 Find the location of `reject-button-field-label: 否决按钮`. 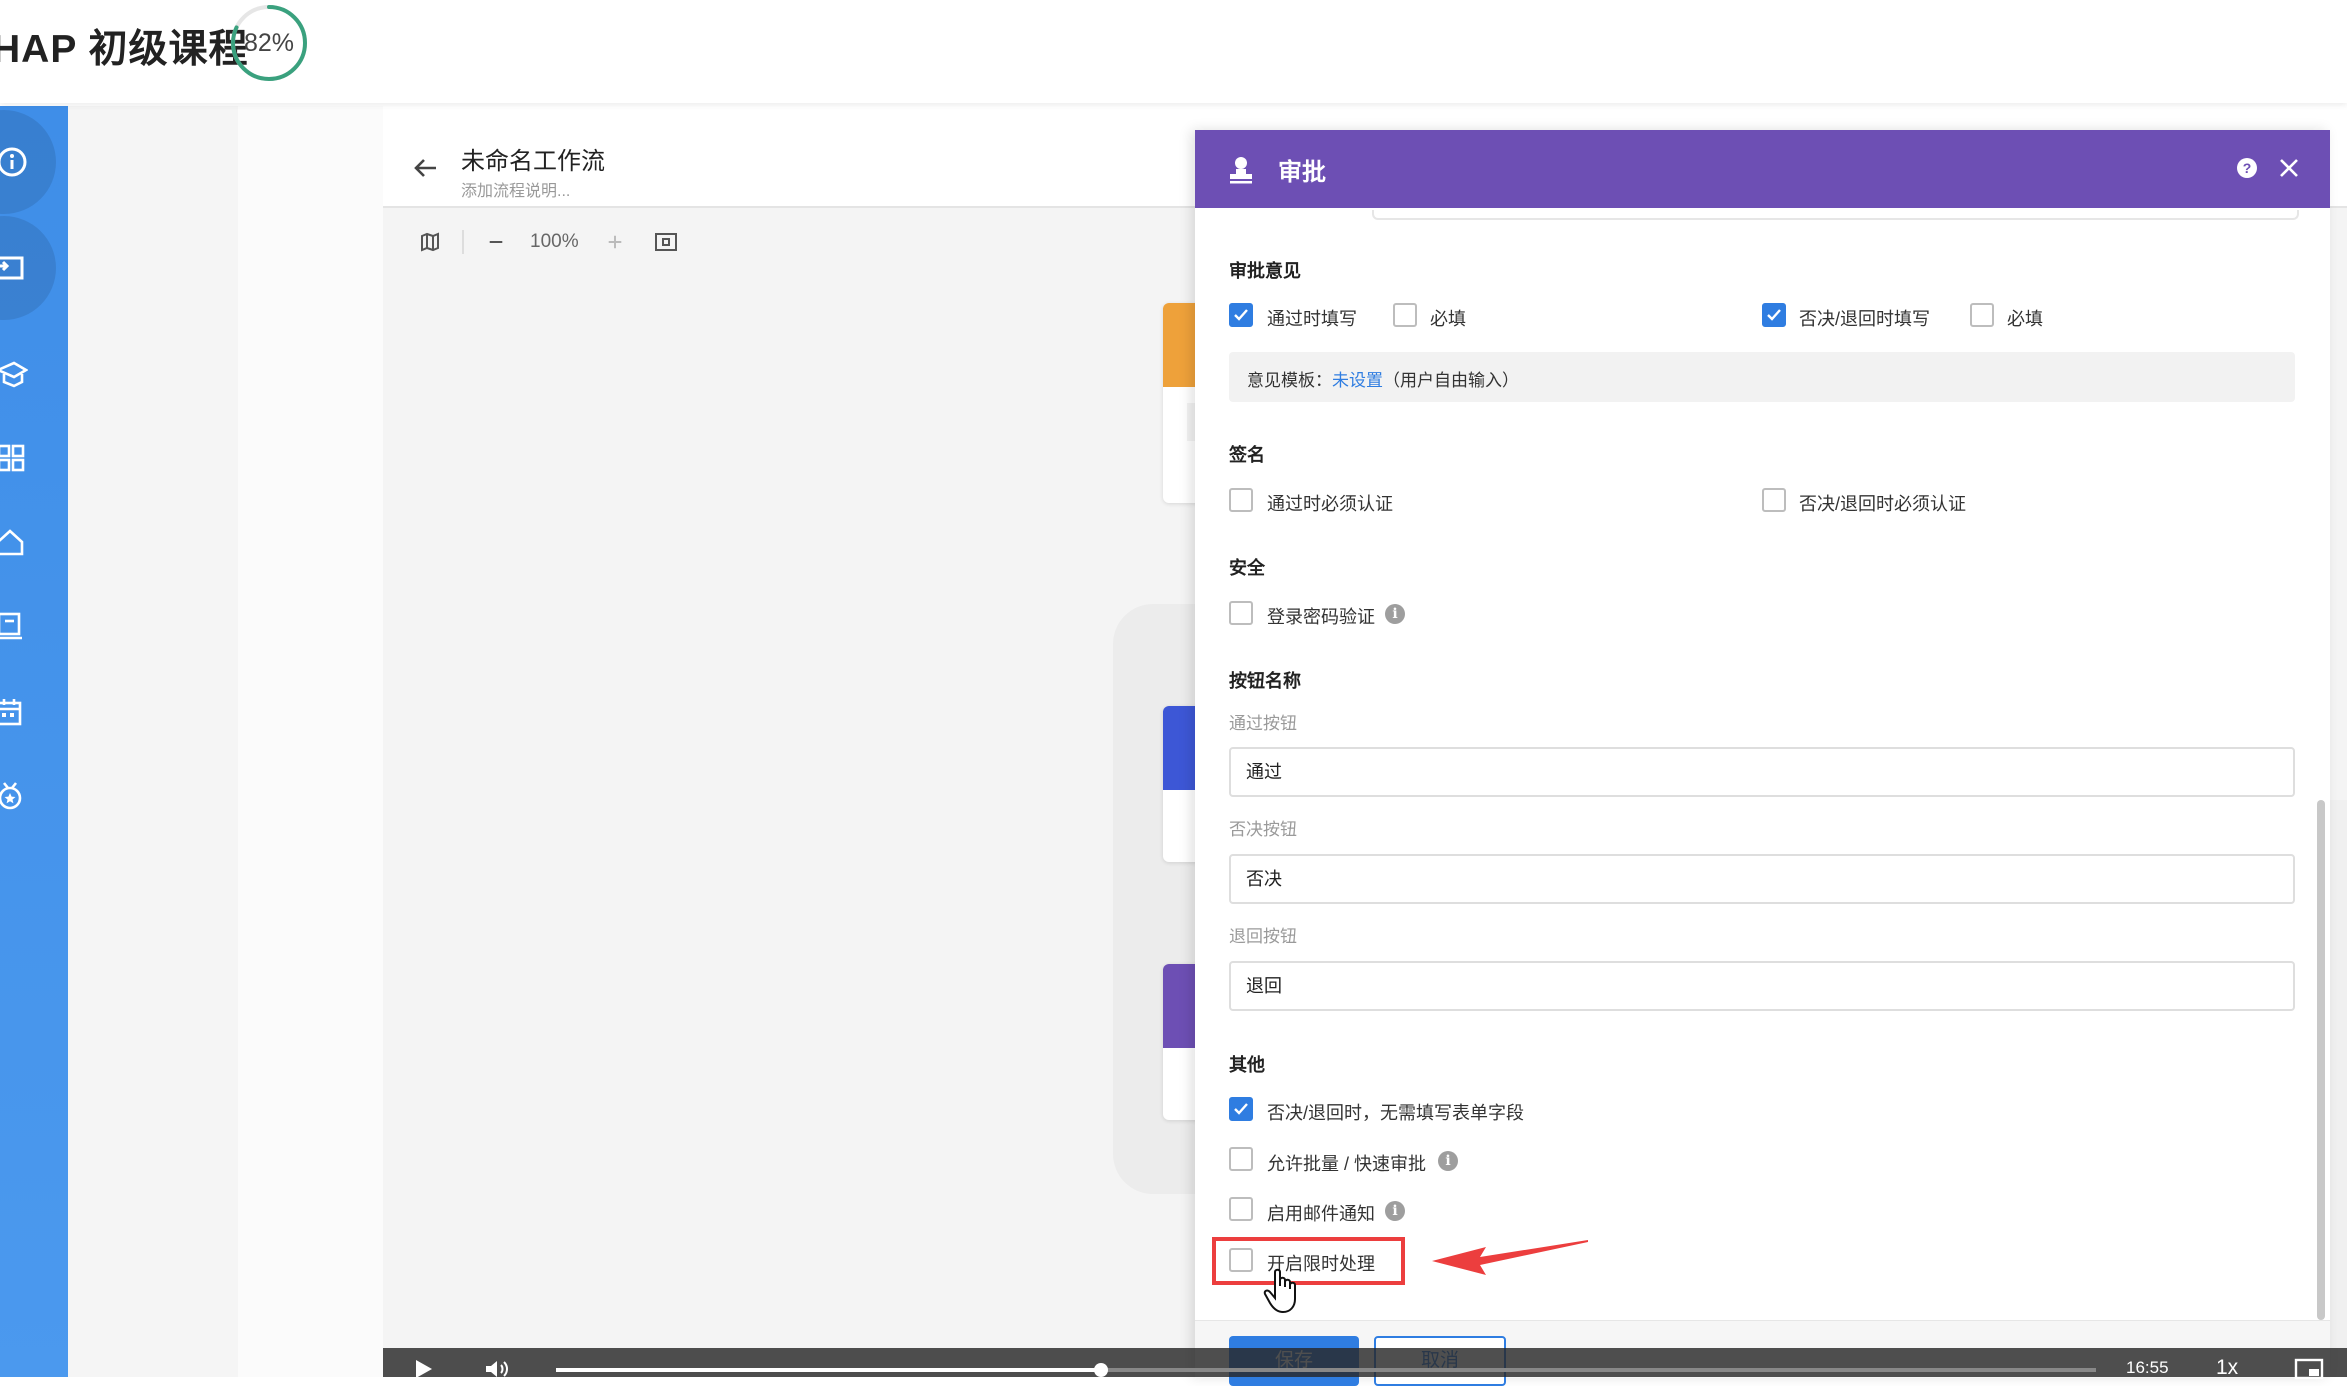

reject-button-field-label: 否决按钮 is located at coordinates (1263, 829).